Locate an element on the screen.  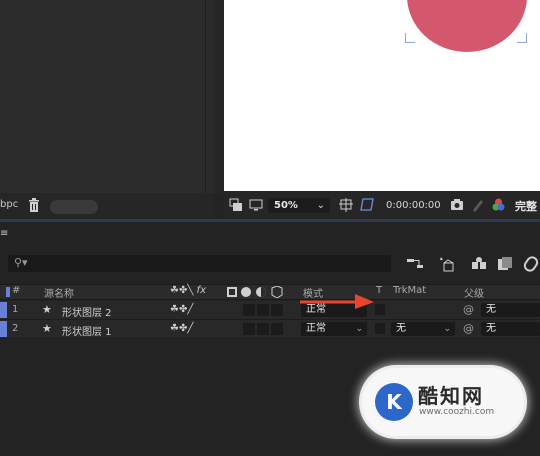
shy-layers-icon is located at coordinates (447, 264).